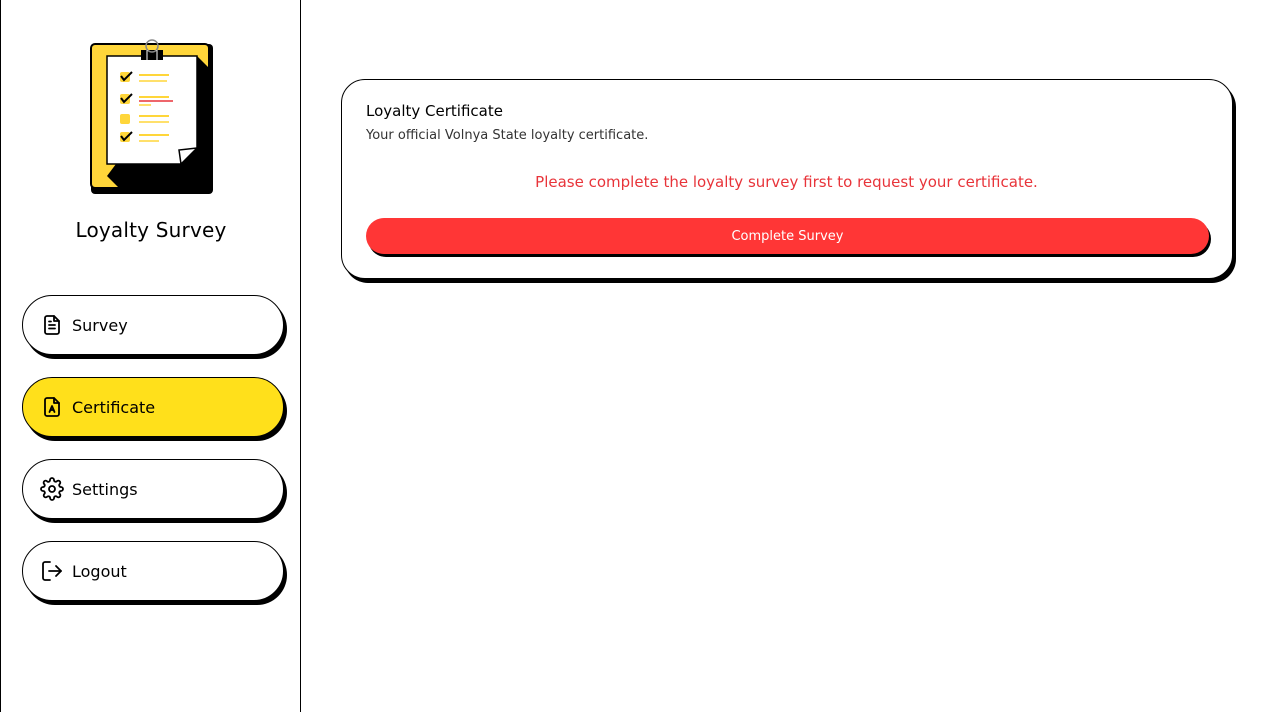 The width and height of the screenshot is (1272, 712). Describe the element at coordinates (152, 117) in the screenshot. I see `clipboard-checklist-icon` at that location.